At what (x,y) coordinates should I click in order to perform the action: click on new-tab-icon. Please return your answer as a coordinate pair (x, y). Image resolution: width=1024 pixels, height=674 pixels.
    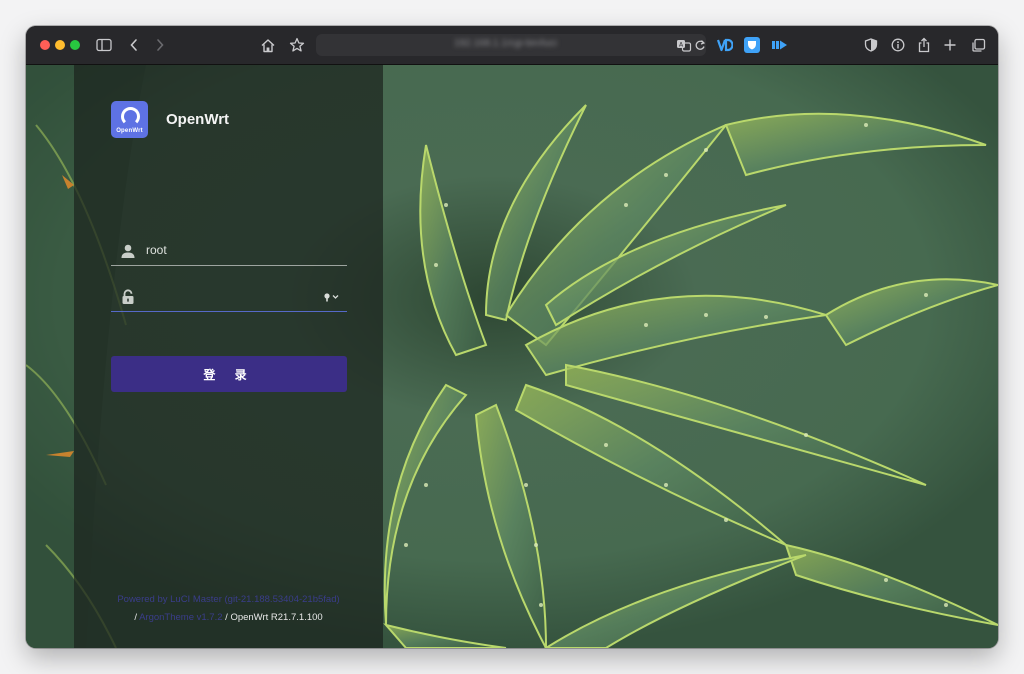
    Looking at the image, I should click on (950, 45).